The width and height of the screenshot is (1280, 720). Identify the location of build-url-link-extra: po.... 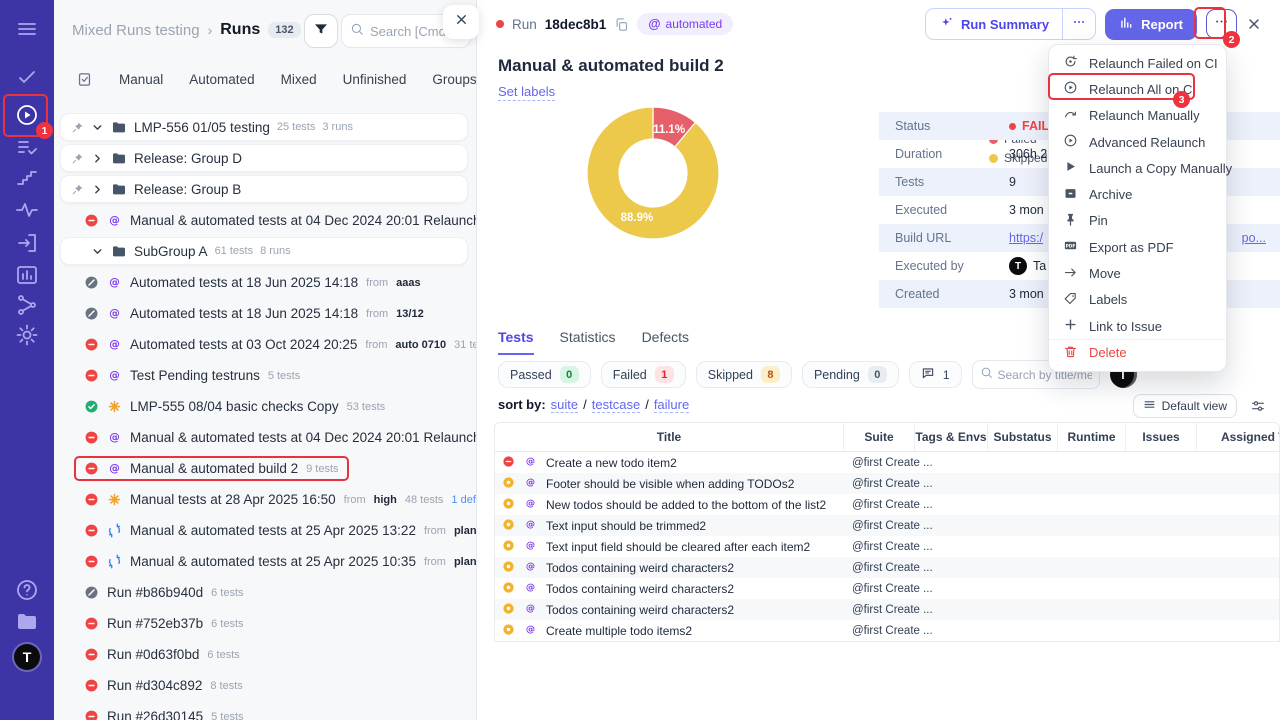
(1254, 238).